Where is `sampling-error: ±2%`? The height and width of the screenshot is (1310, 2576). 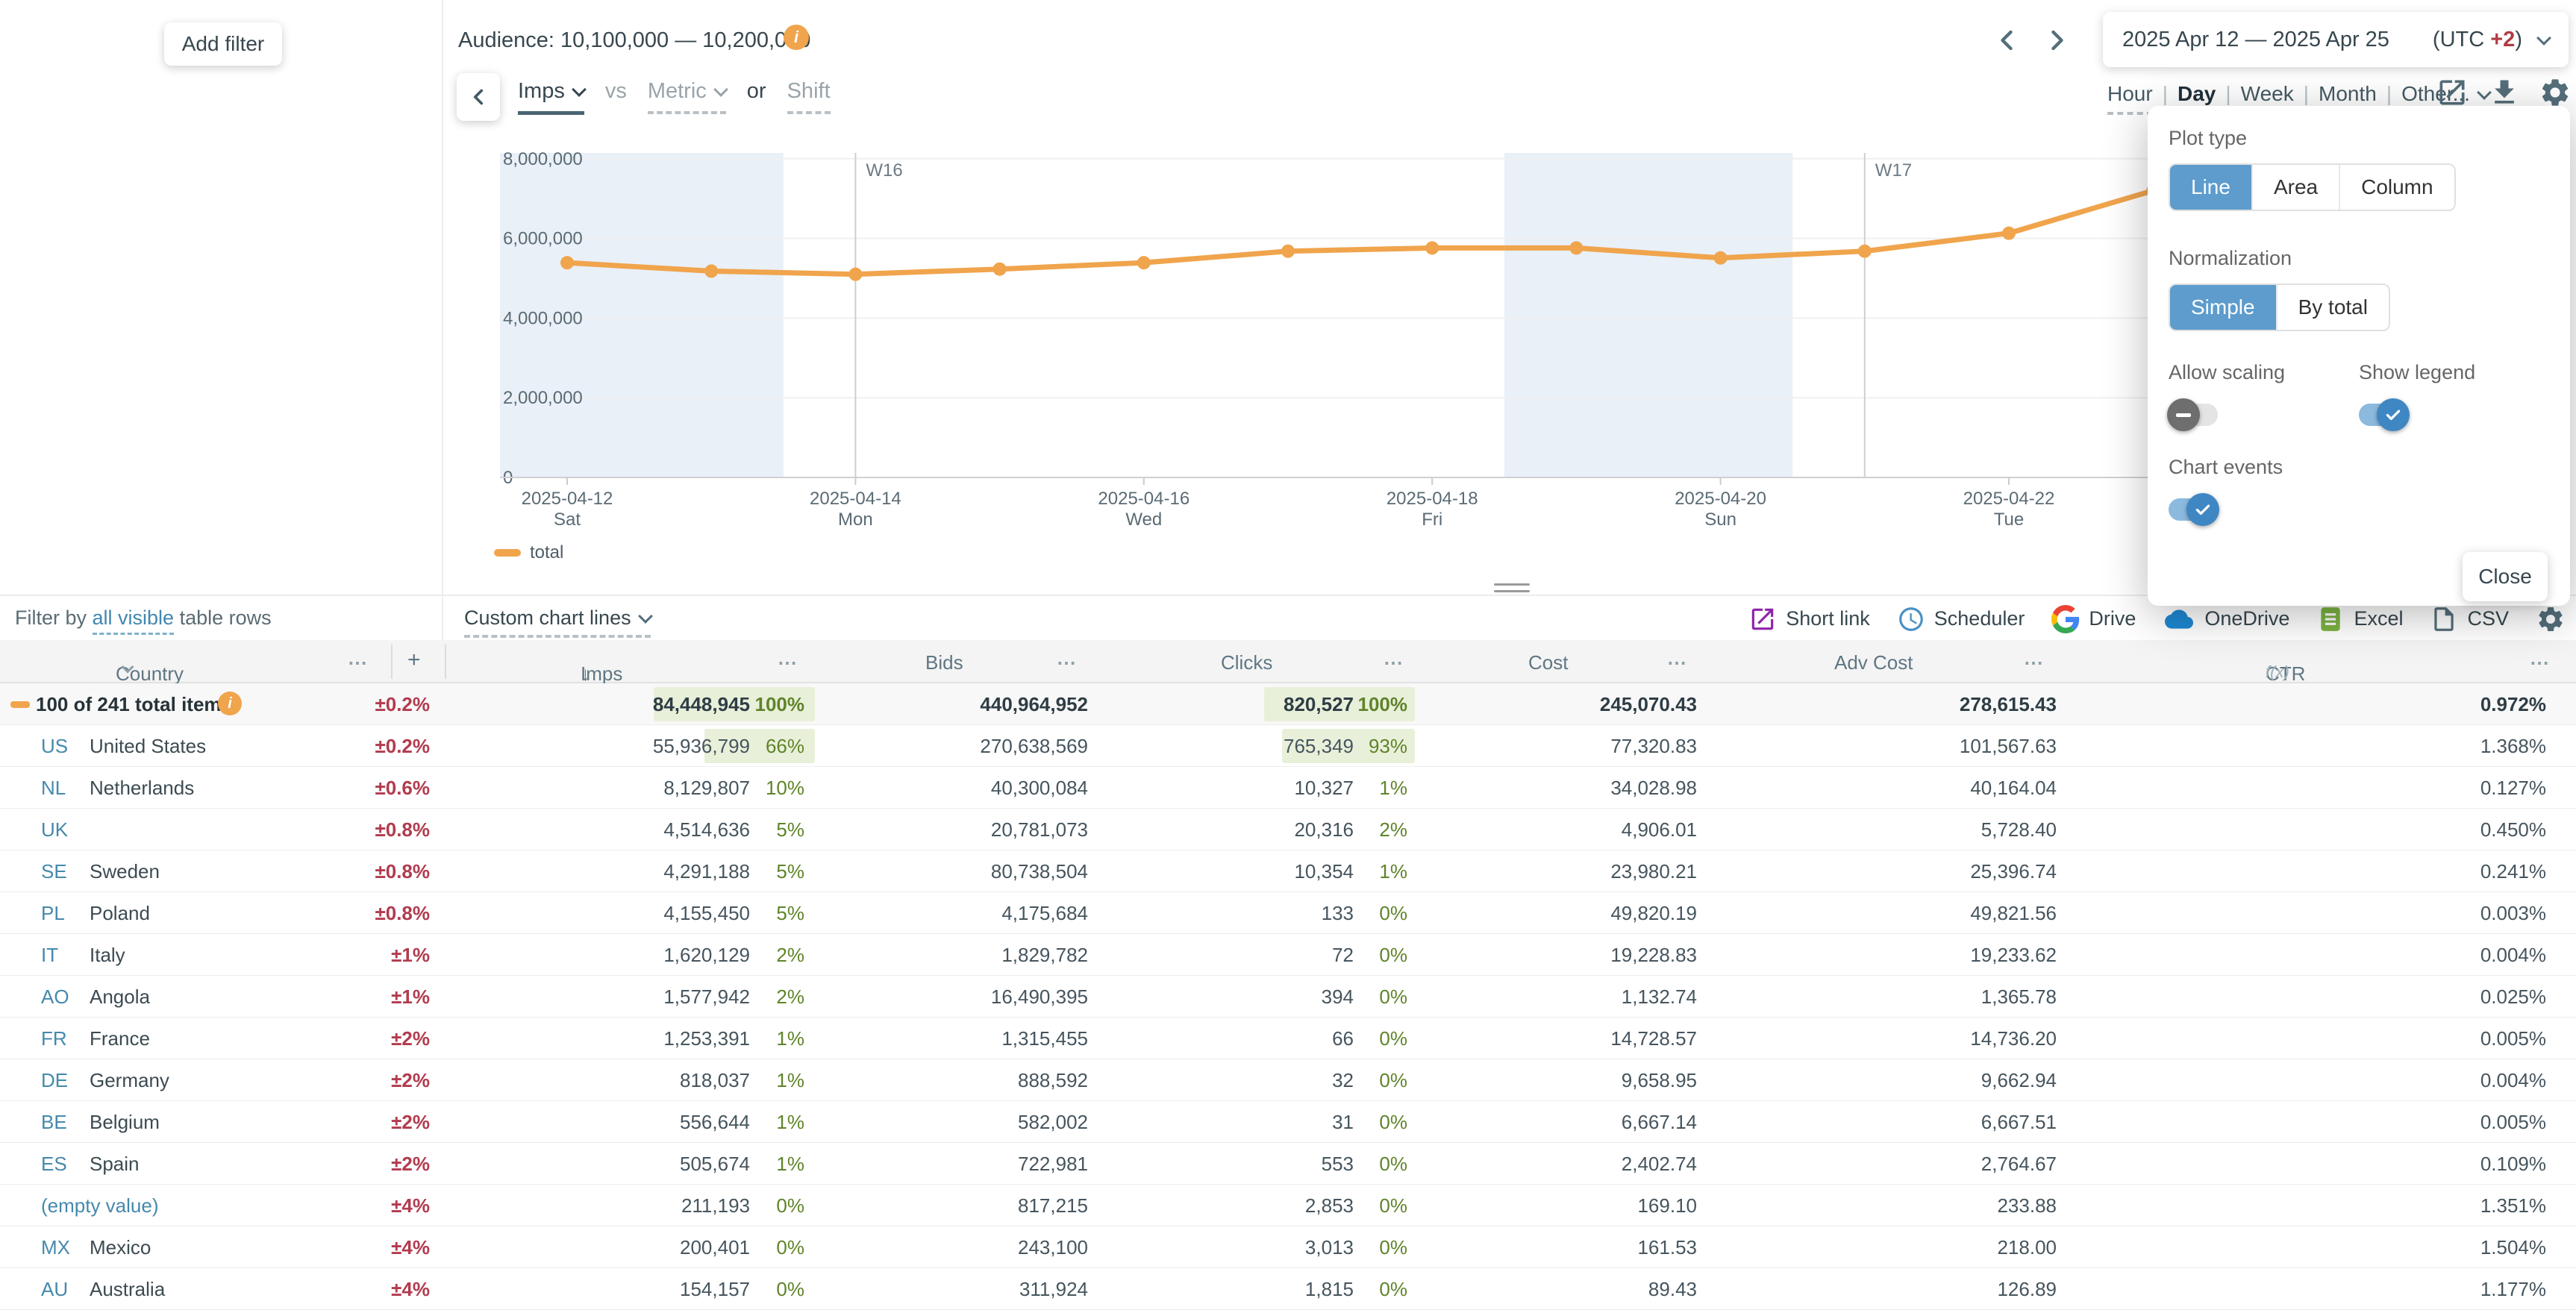 sampling-error: ±2% is located at coordinates (410, 1164).